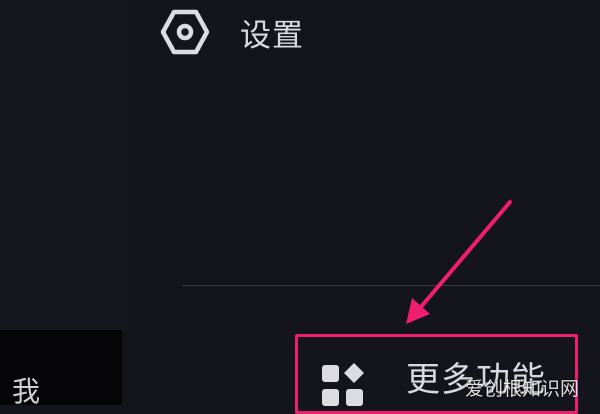 The image size is (600, 414). Describe the element at coordinates (272, 35) in the screenshot. I see `settings-label: 设置` at that location.